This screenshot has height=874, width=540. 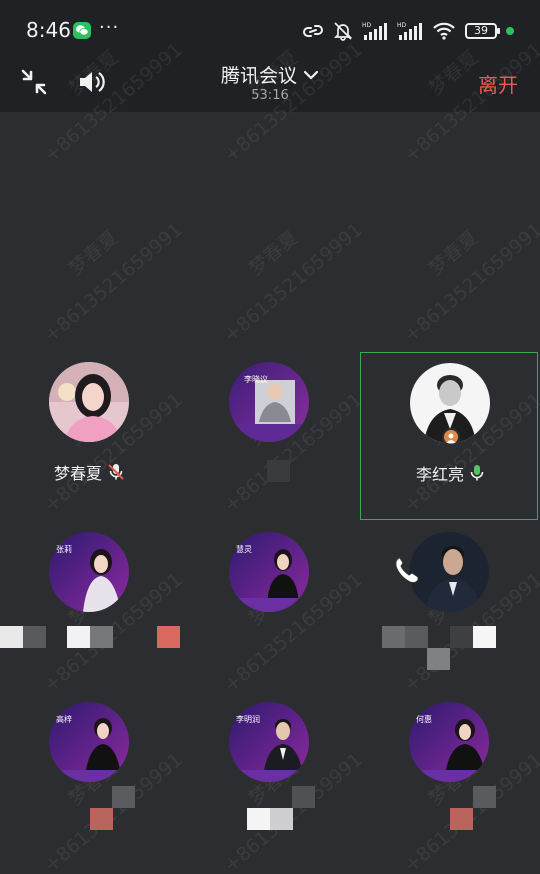 I want to click on participant-tile: 何惠, so click(x=449, y=776).